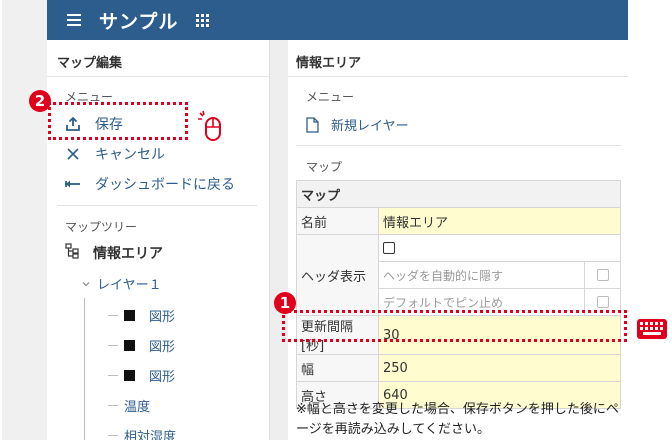 The image size is (672, 440). What do you see at coordinates (139, 21) in the screenshot?
I see `app-title: サンプル` at bounding box center [139, 21].